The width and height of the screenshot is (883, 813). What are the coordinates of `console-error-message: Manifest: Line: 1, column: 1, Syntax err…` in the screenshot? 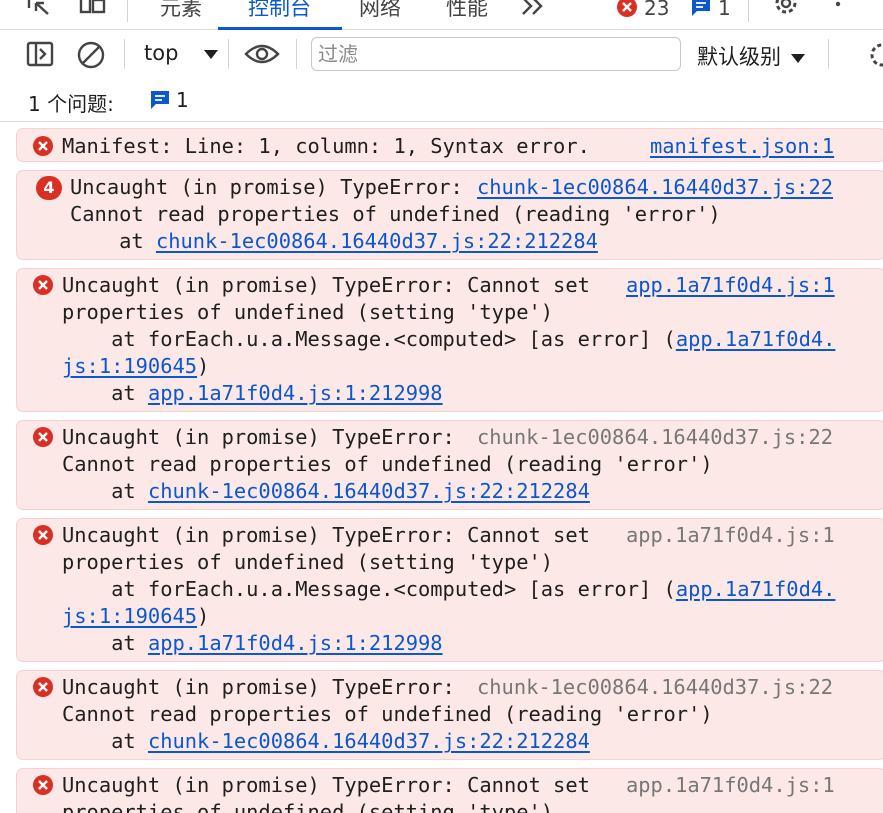 It's located at (449, 145).